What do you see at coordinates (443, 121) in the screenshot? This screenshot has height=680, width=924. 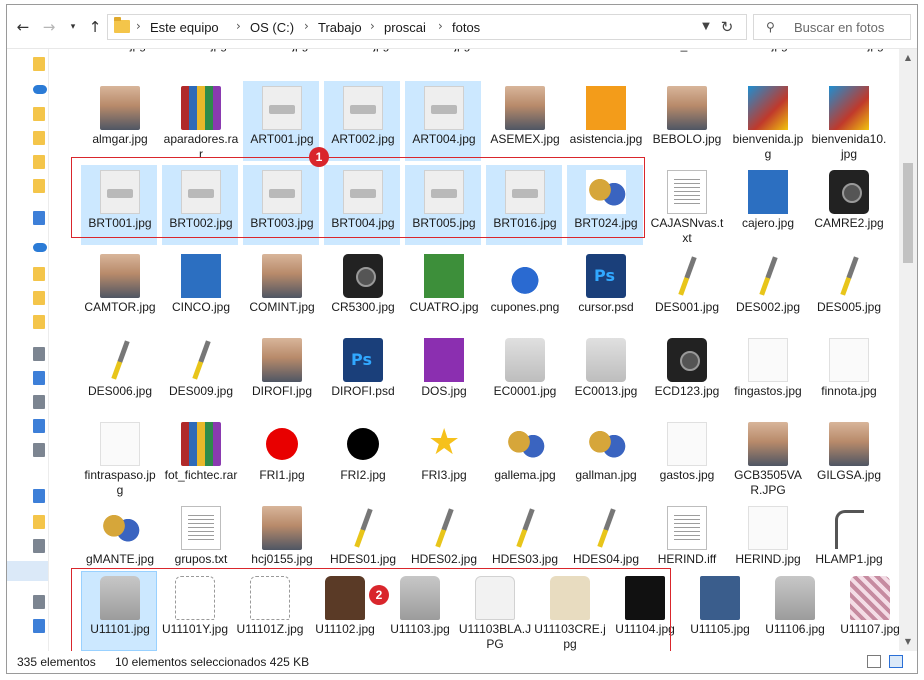 I see `file-item: ART004.jpg` at bounding box center [443, 121].